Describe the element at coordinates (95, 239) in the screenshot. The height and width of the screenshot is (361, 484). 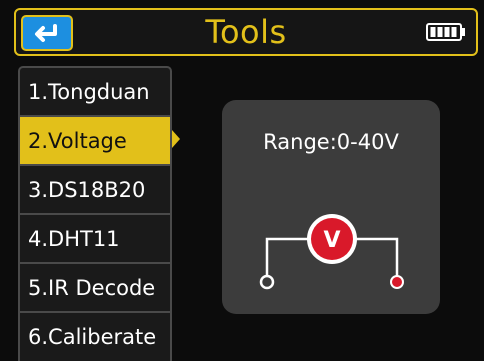
I see `menu-item-dht11: 4.DHT11` at that location.